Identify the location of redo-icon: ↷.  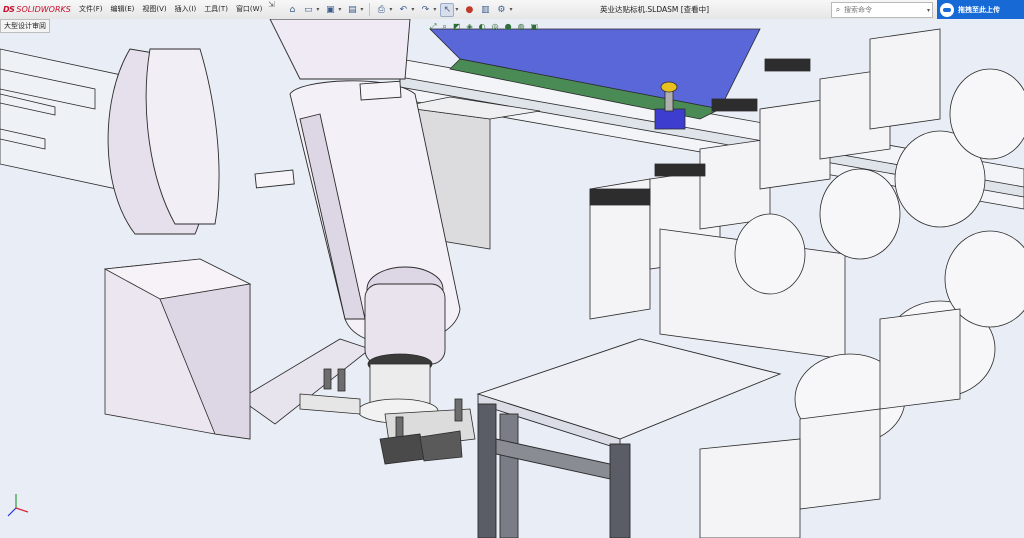
(425, 10).